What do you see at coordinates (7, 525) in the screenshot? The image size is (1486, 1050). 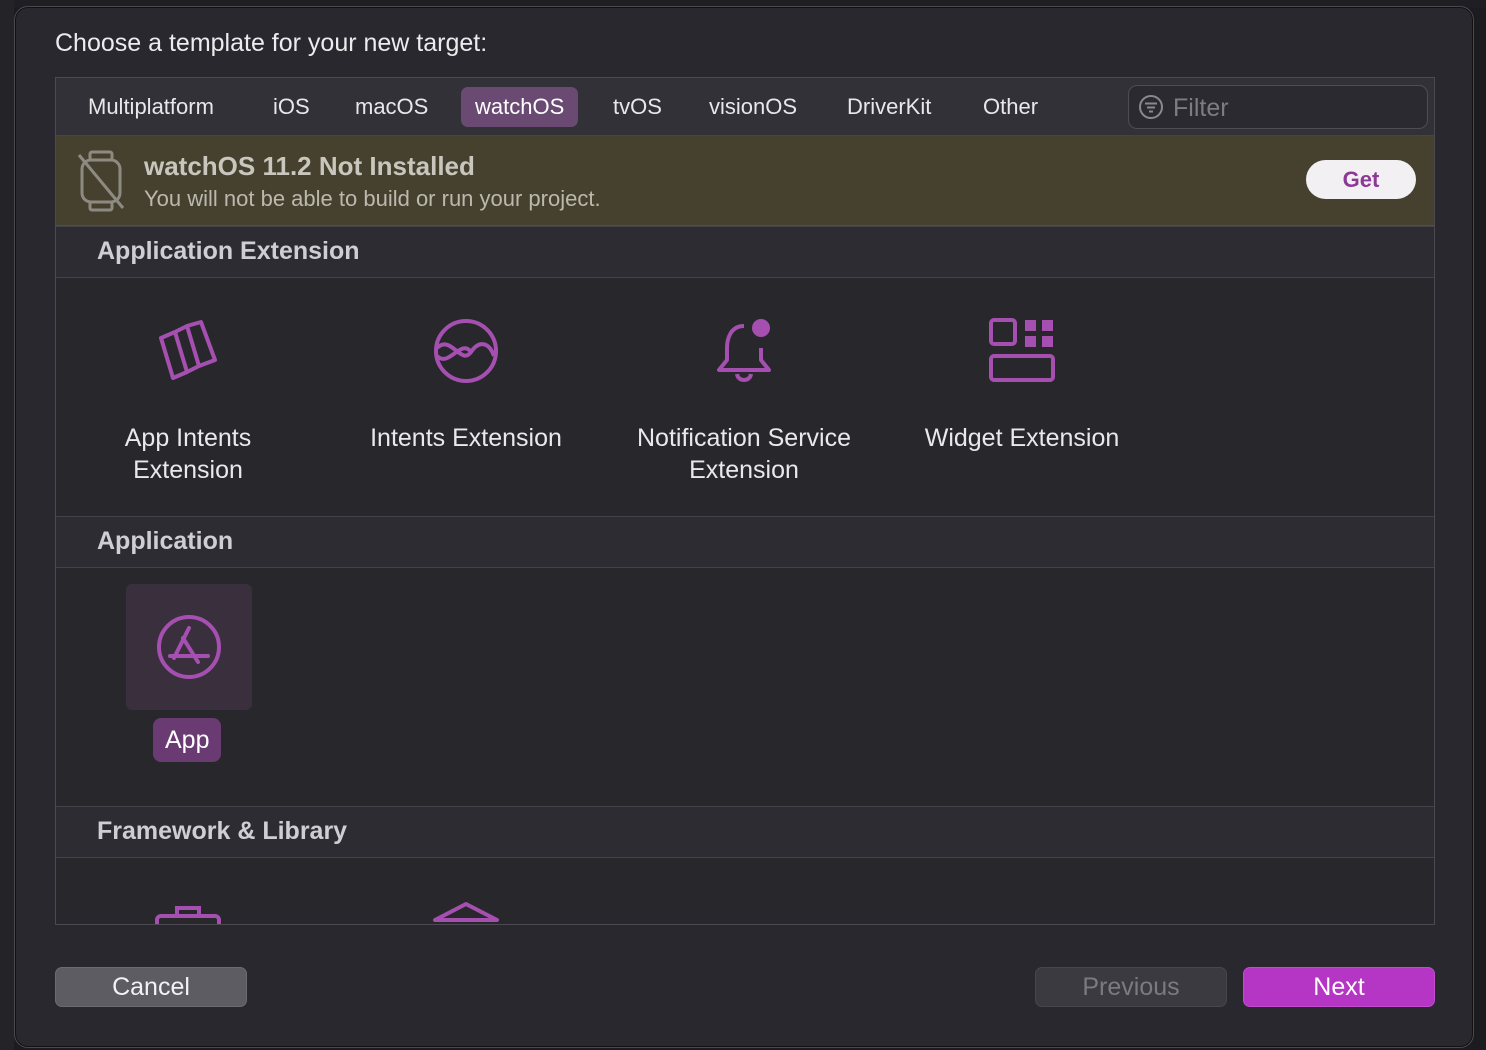 I see `editor-background-gutter` at bounding box center [7, 525].